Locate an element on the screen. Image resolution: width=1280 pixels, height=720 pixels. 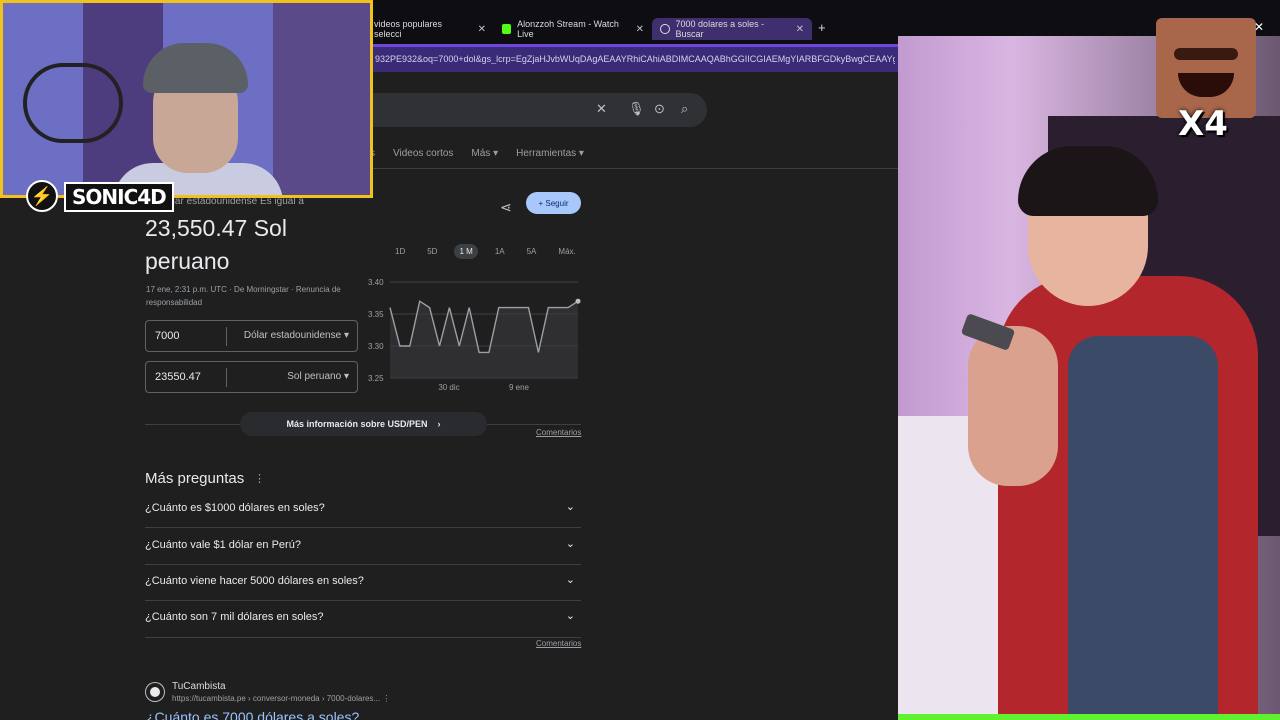
to-currency-select: Sol peruano ▾ is located at coordinates (318, 376).